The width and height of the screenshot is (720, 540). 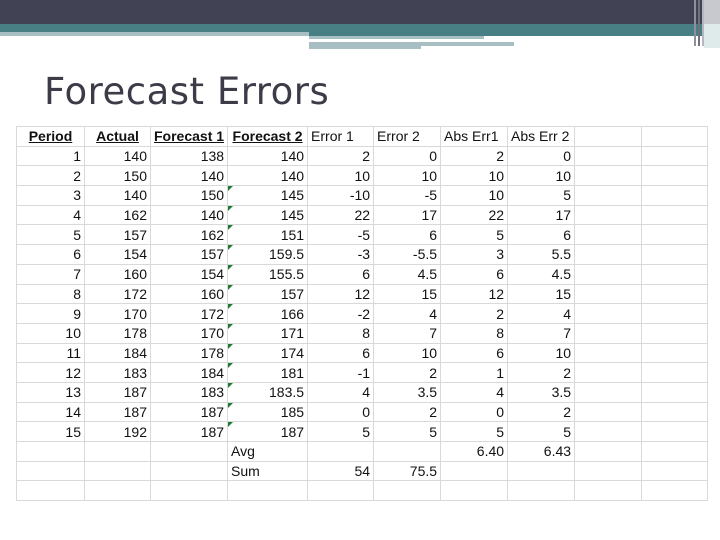 I want to click on avg-abs-err-1: 6.40, so click(x=474, y=451).